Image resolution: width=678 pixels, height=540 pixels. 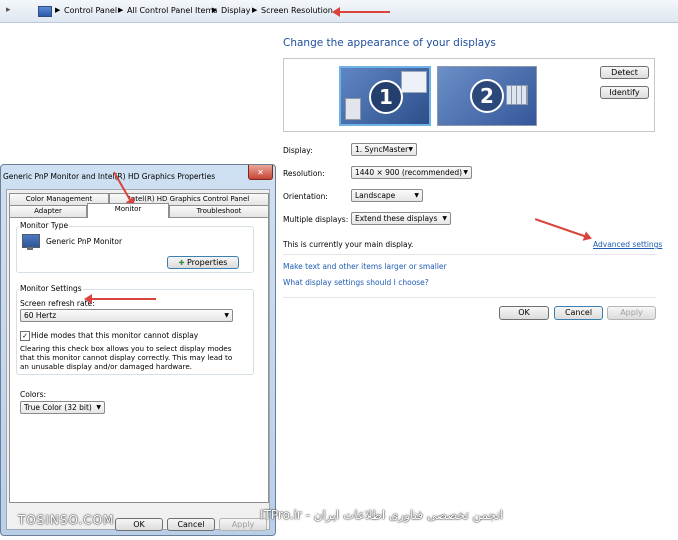 What do you see at coordinates (298, 150) in the screenshot?
I see `display-label: Display:` at bounding box center [298, 150].